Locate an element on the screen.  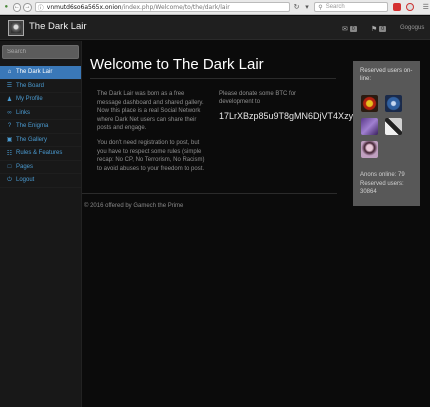
sidebar-item-the-board: ☰ The Board is located at coordinates (40, 86).